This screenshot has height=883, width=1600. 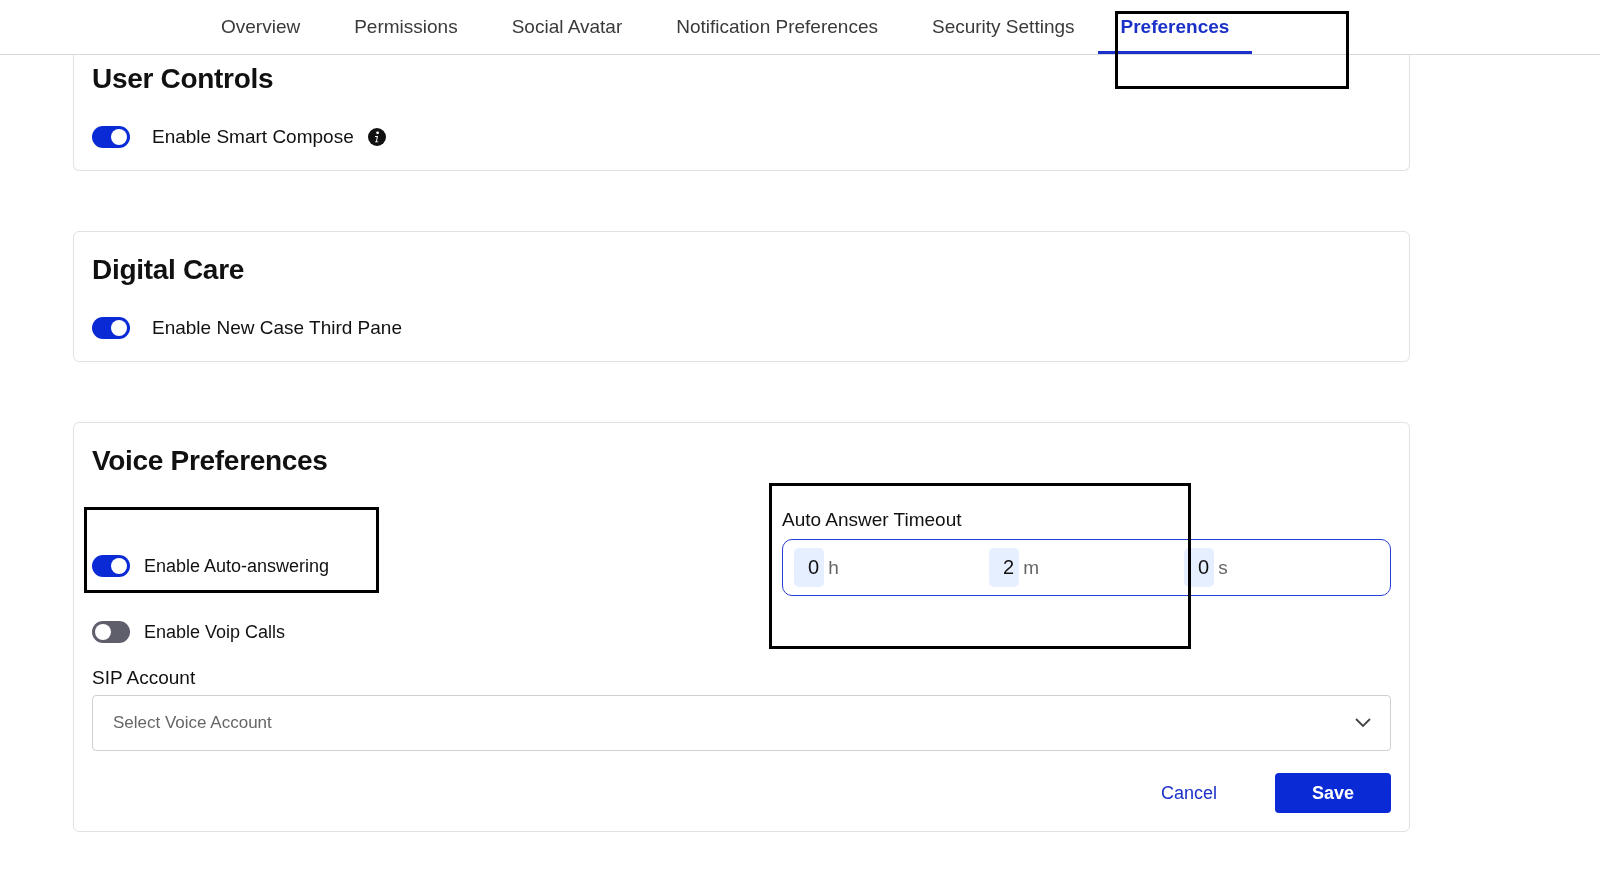 I want to click on tab: Overview, so click(x=261, y=27).